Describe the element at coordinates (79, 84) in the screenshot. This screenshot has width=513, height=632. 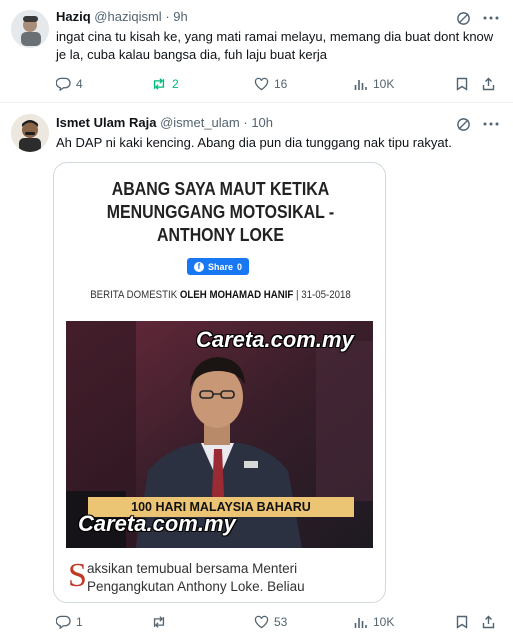
I see `reply-count: 4` at that location.